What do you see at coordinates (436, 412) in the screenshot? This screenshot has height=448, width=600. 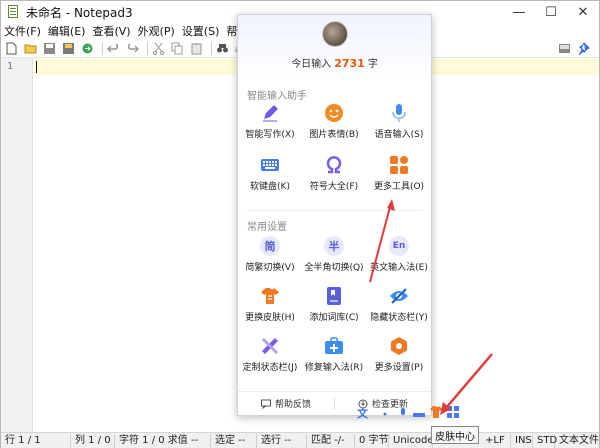 I see `ime-skin-icon` at bounding box center [436, 412].